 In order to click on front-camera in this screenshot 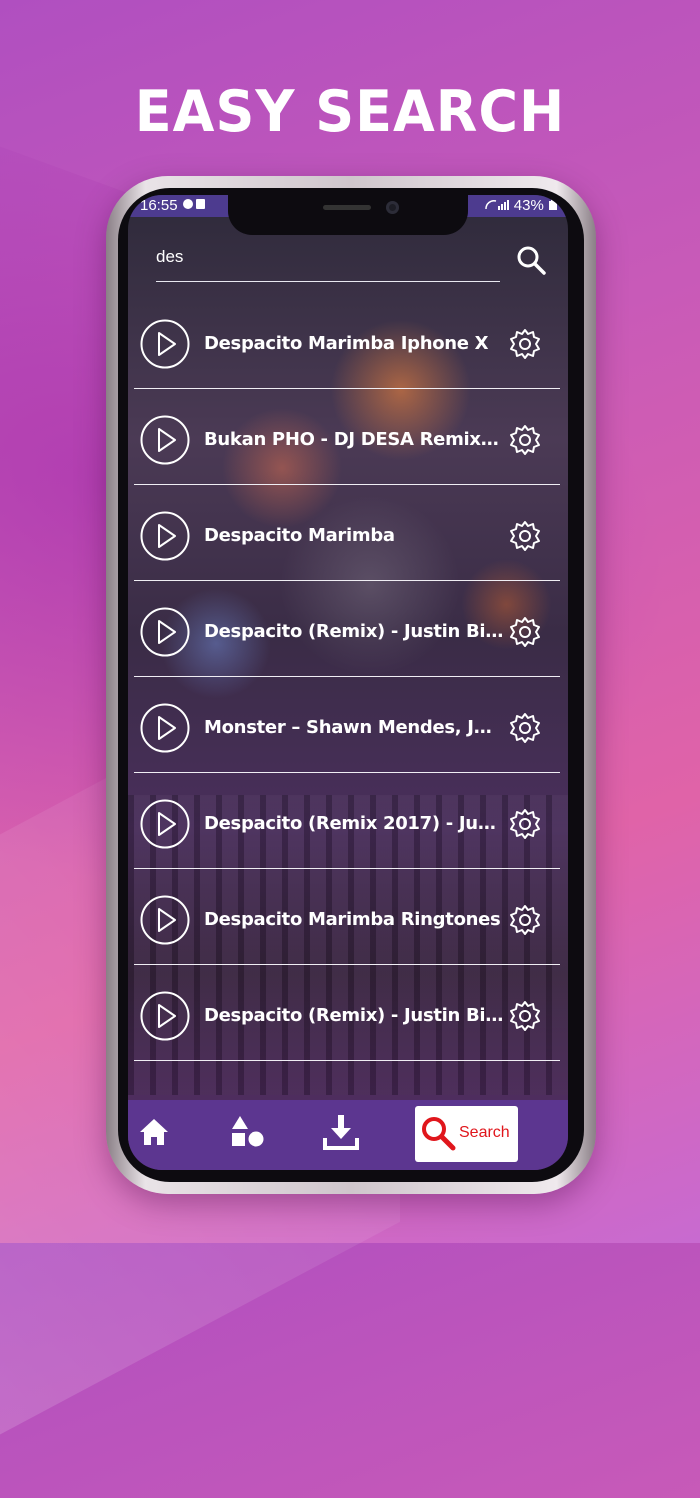, I will do `click(392, 207)`.